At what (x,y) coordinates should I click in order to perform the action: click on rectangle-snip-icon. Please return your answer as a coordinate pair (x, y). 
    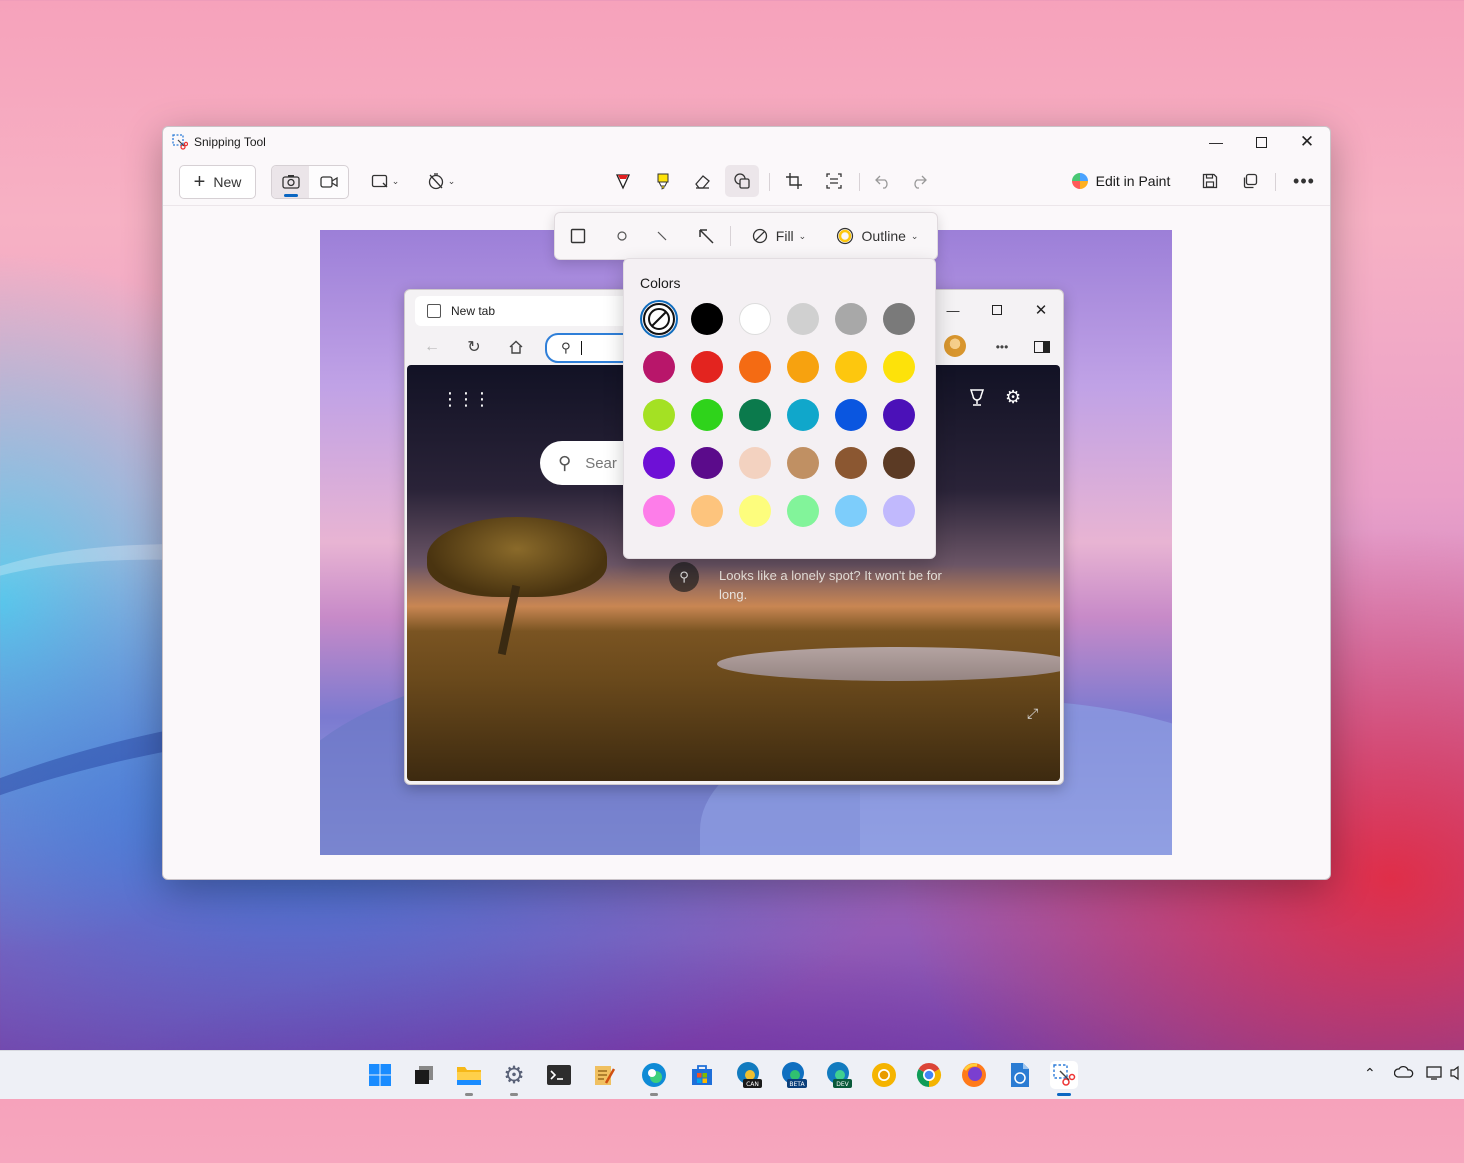
    Looking at the image, I should click on (379, 181).